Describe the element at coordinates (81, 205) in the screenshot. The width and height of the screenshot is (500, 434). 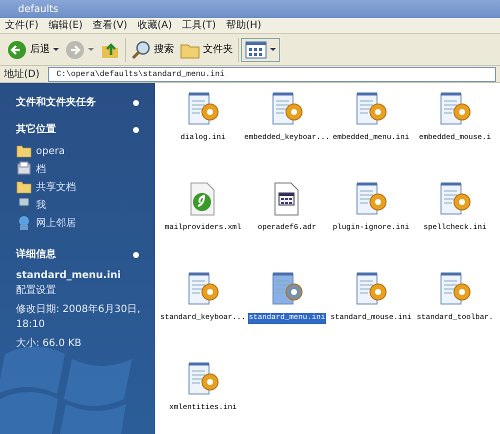
I see `sidebar-link: 我` at that location.